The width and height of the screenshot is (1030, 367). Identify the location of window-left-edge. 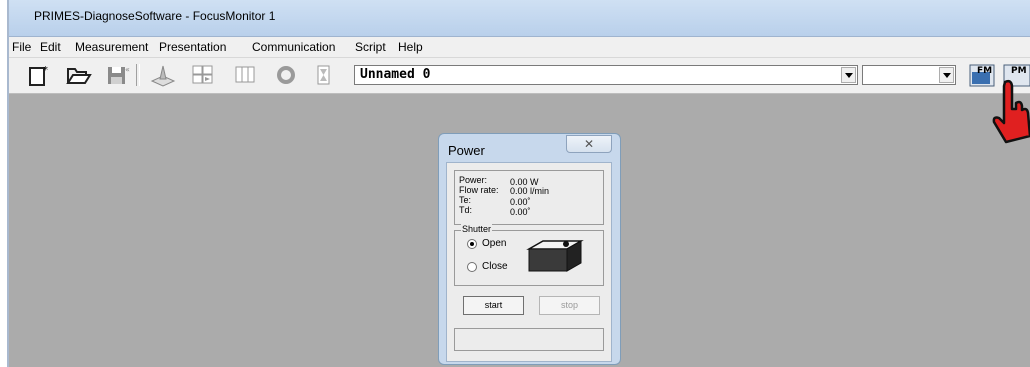
(4, 183).